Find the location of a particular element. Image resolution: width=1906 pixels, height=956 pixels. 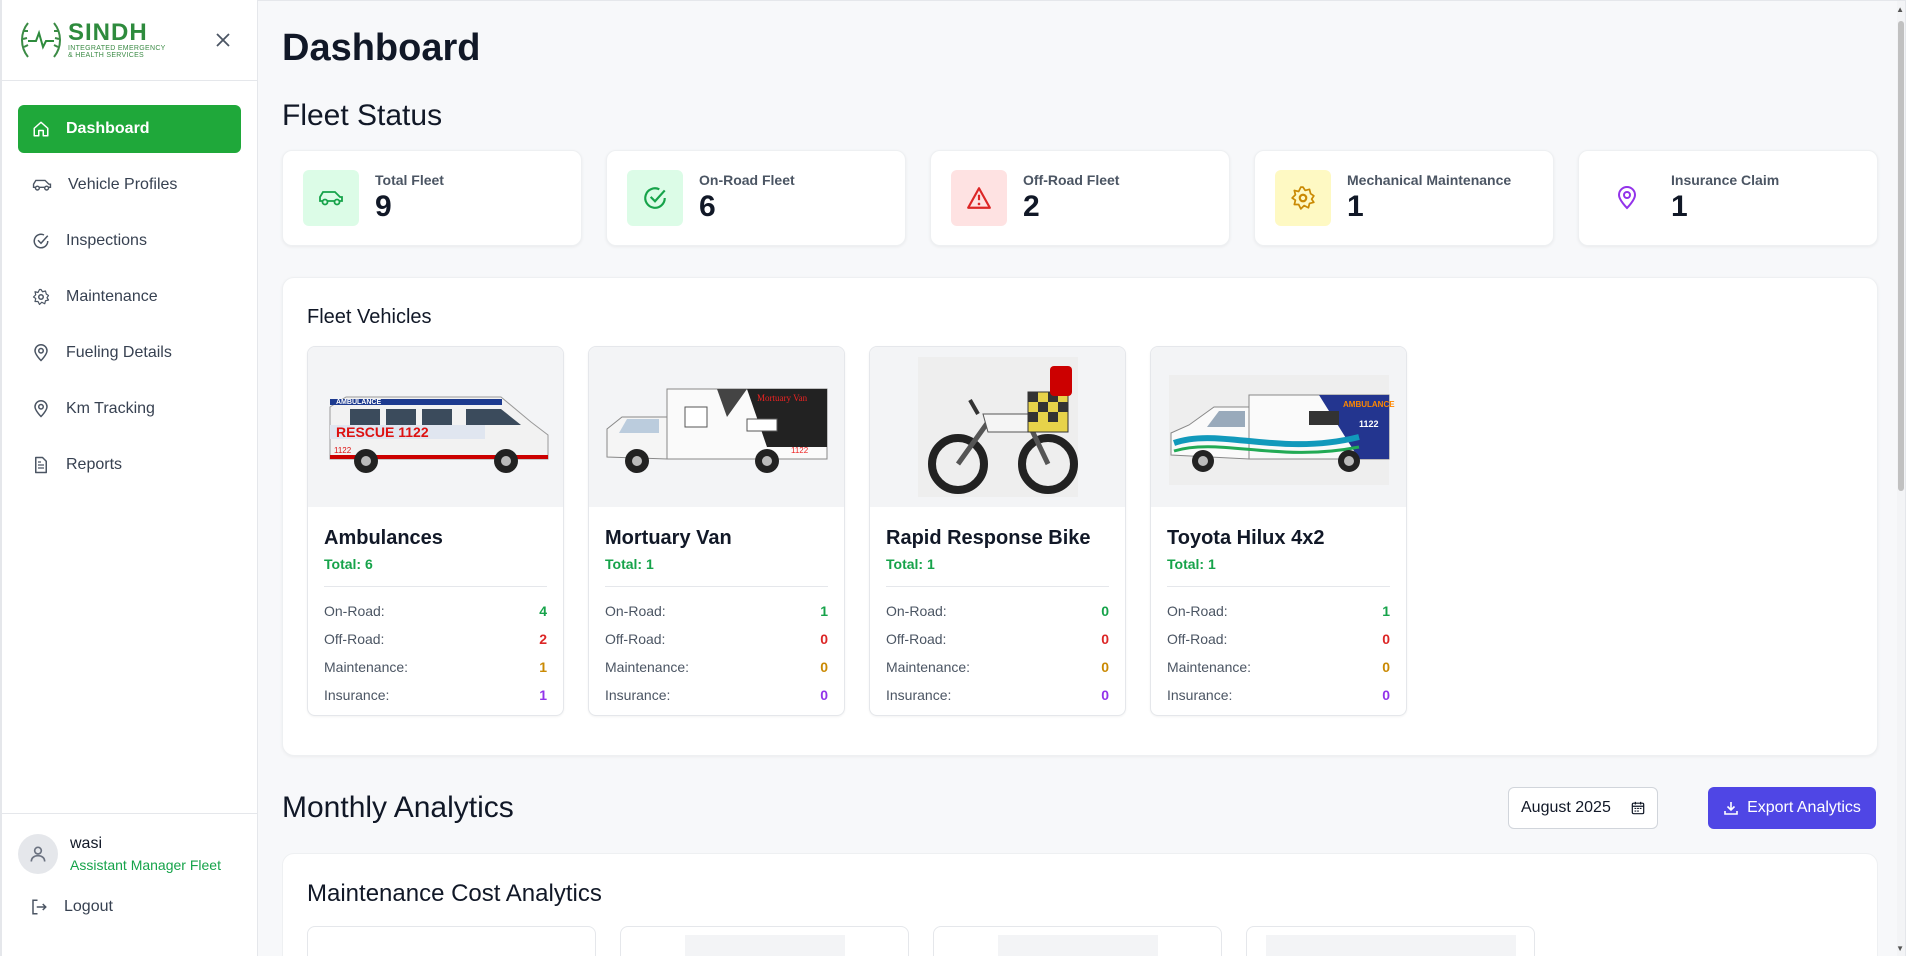

logout-label: Logout is located at coordinates (88, 906).